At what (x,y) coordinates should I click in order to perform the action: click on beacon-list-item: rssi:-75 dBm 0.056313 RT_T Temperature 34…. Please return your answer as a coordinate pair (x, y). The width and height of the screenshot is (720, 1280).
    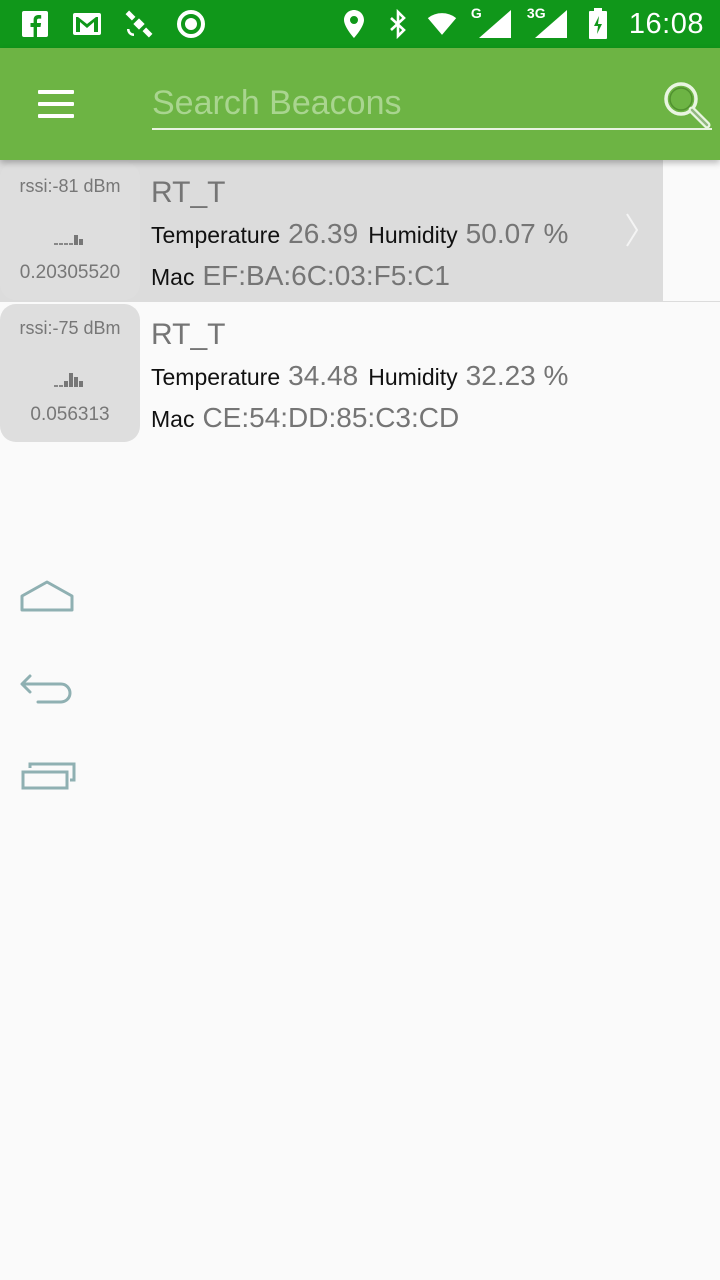
    Looking at the image, I should click on (360, 372).